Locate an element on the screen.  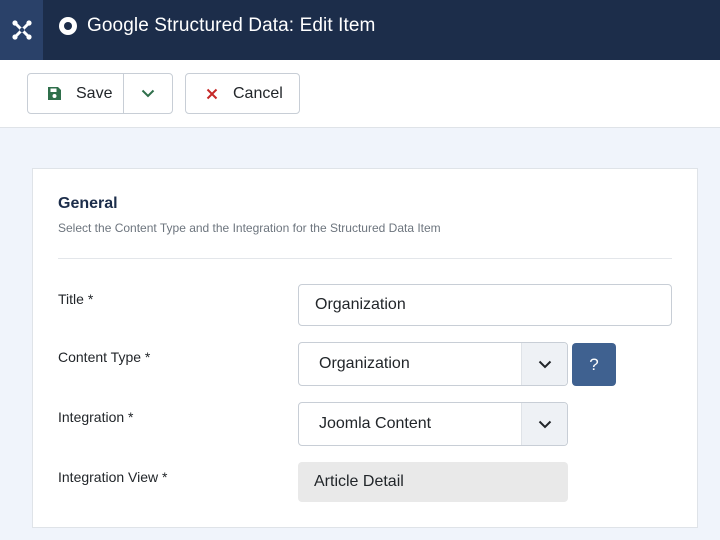
cancel-label: Cancel is located at coordinates (258, 93).